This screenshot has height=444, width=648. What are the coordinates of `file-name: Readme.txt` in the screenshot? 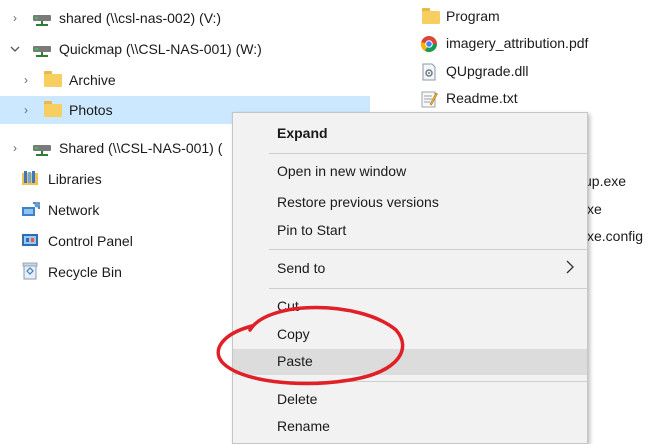 It's located at (482, 98).